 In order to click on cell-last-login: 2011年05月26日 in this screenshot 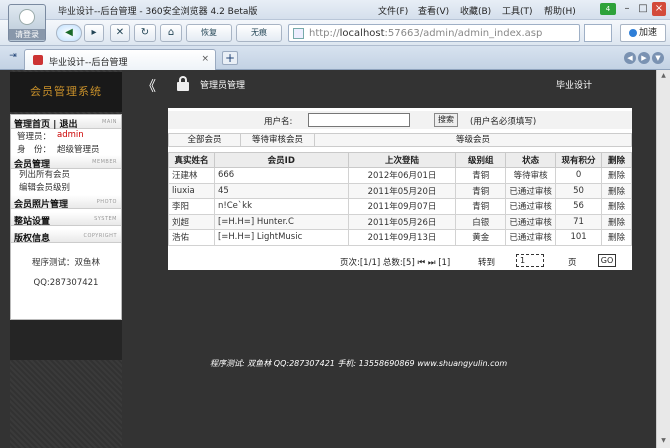, I will do `click(402, 221)`.